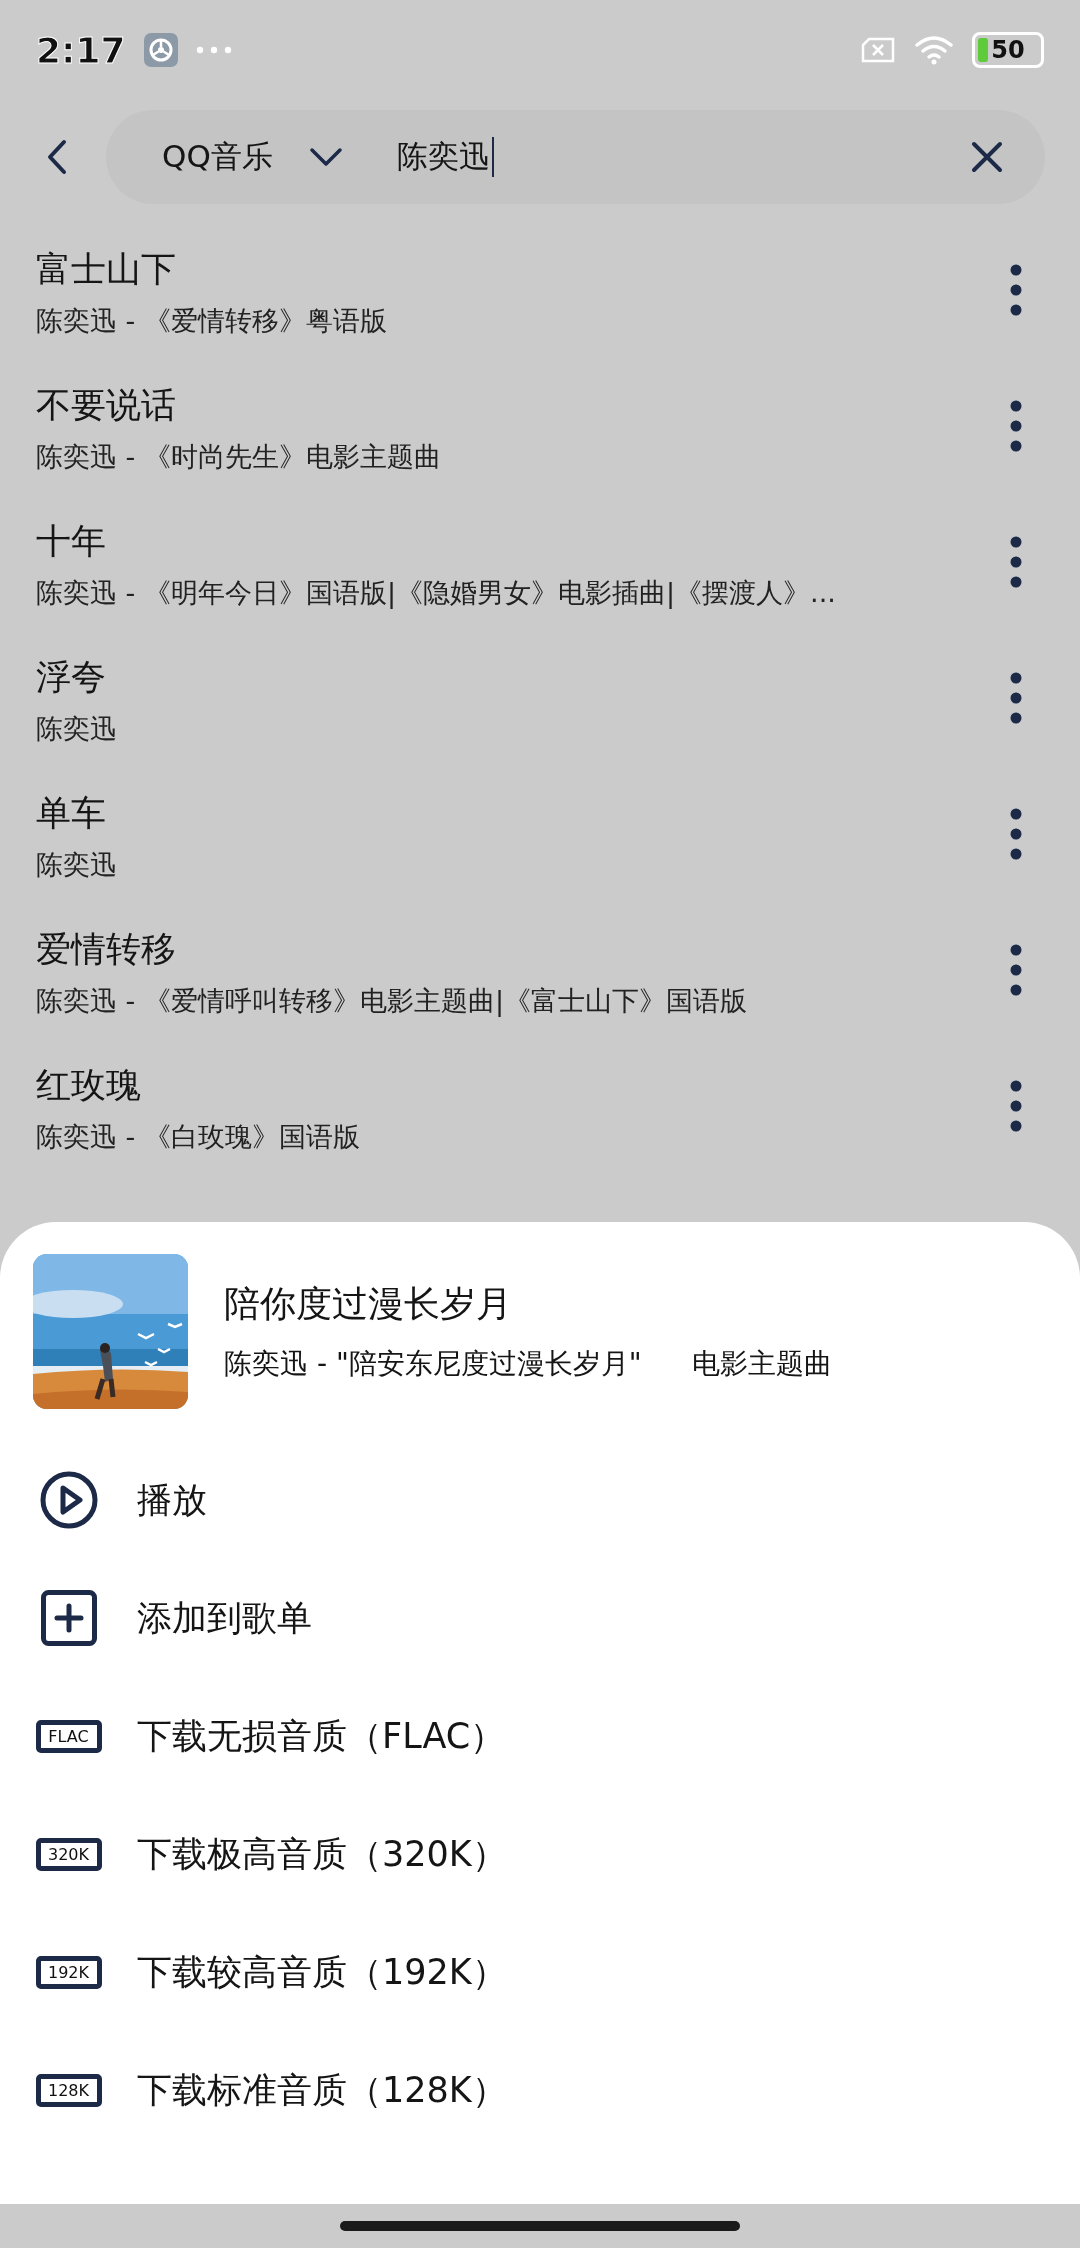 This screenshot has height=2248, width=1080. Describe the element at coordinates (523, 405) in the screenshot. I see `song-title: 不要说话` at that location.